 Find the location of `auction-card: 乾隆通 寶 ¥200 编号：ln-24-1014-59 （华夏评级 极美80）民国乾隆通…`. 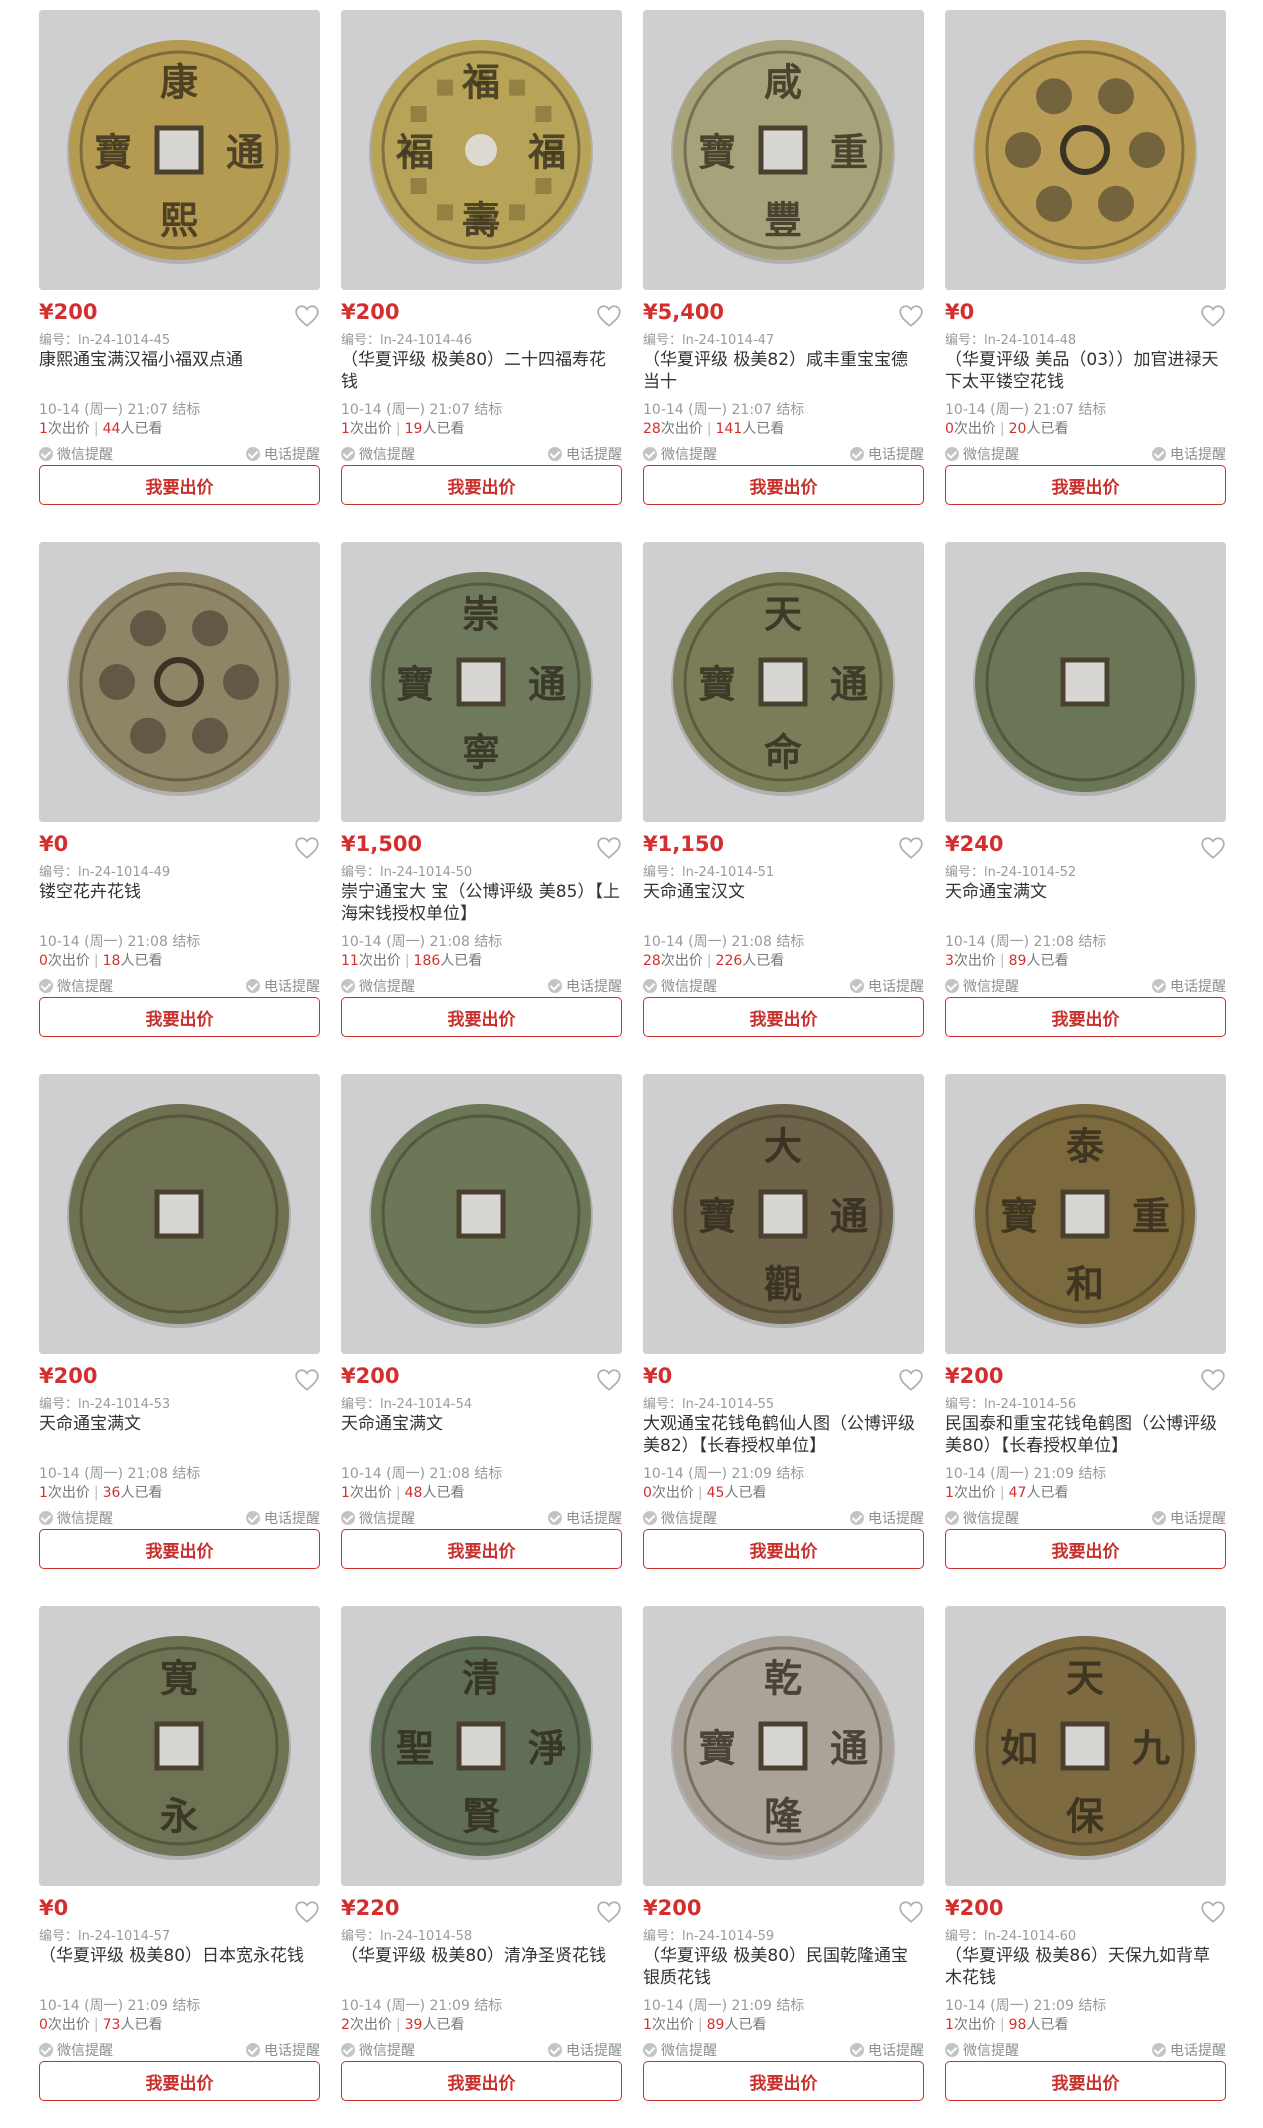

auction-card: 乾隆通 寶 ¥200 编号：ln-24-1014-59 （华夏评级 极美80）民国乾隆通… is located at coordinates (783, 1848).